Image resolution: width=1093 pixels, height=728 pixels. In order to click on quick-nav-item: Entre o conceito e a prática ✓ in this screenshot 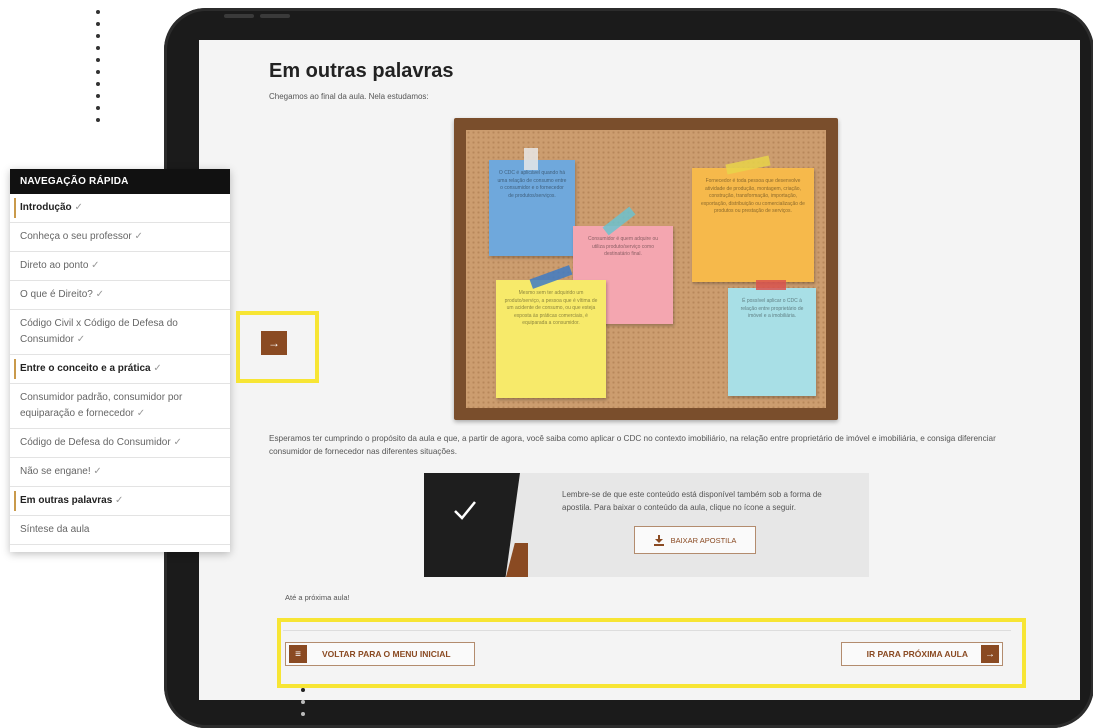, I will do `click(120, 369)`.